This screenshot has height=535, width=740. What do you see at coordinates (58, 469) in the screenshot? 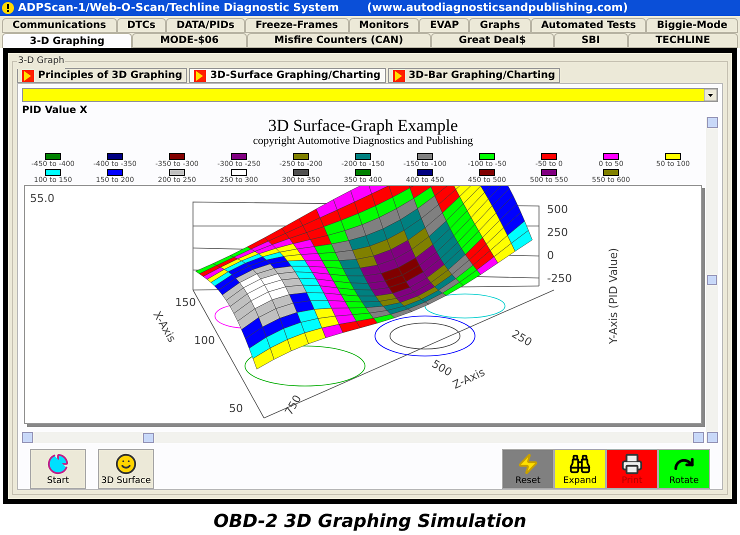
I see `start-button: Start` at bounding box center [58, 469].